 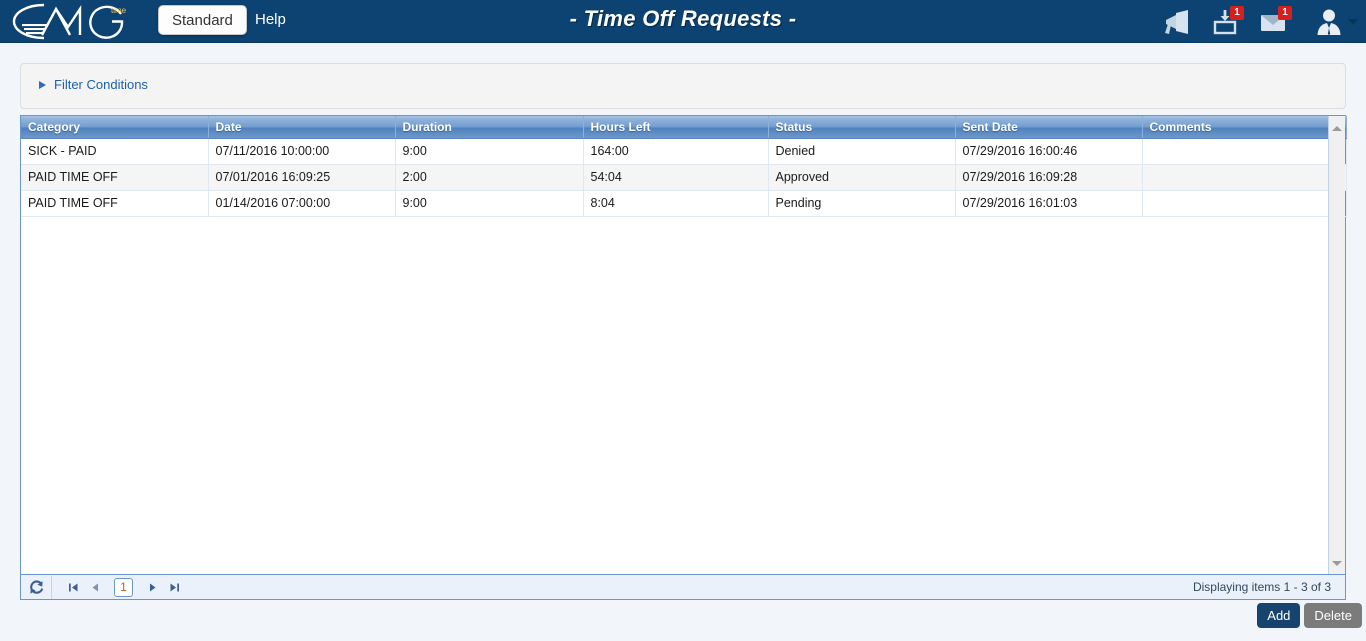 I want to click on cell-date: 01/14/2016 07:00:00, so click(x=302, y=203).